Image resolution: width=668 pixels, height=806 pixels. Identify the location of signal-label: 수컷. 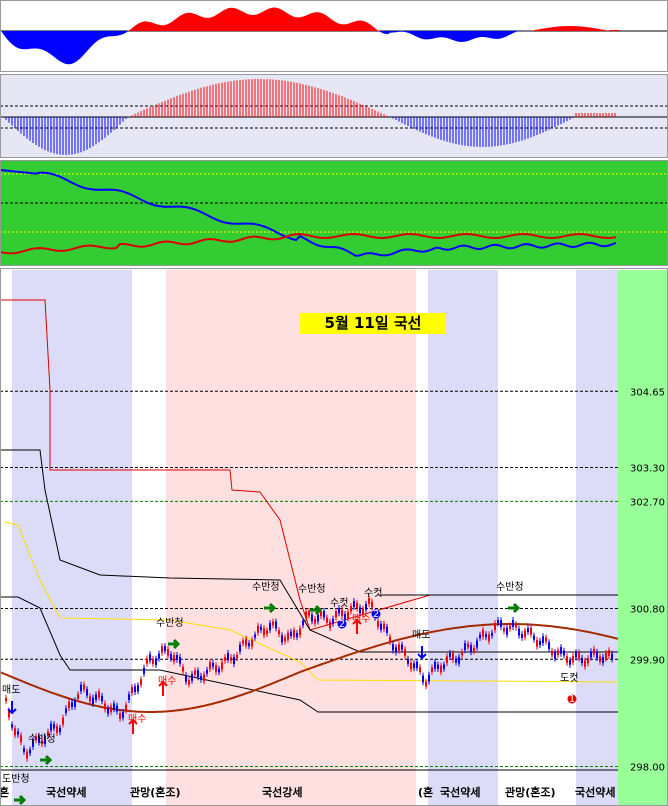
(339, 603).